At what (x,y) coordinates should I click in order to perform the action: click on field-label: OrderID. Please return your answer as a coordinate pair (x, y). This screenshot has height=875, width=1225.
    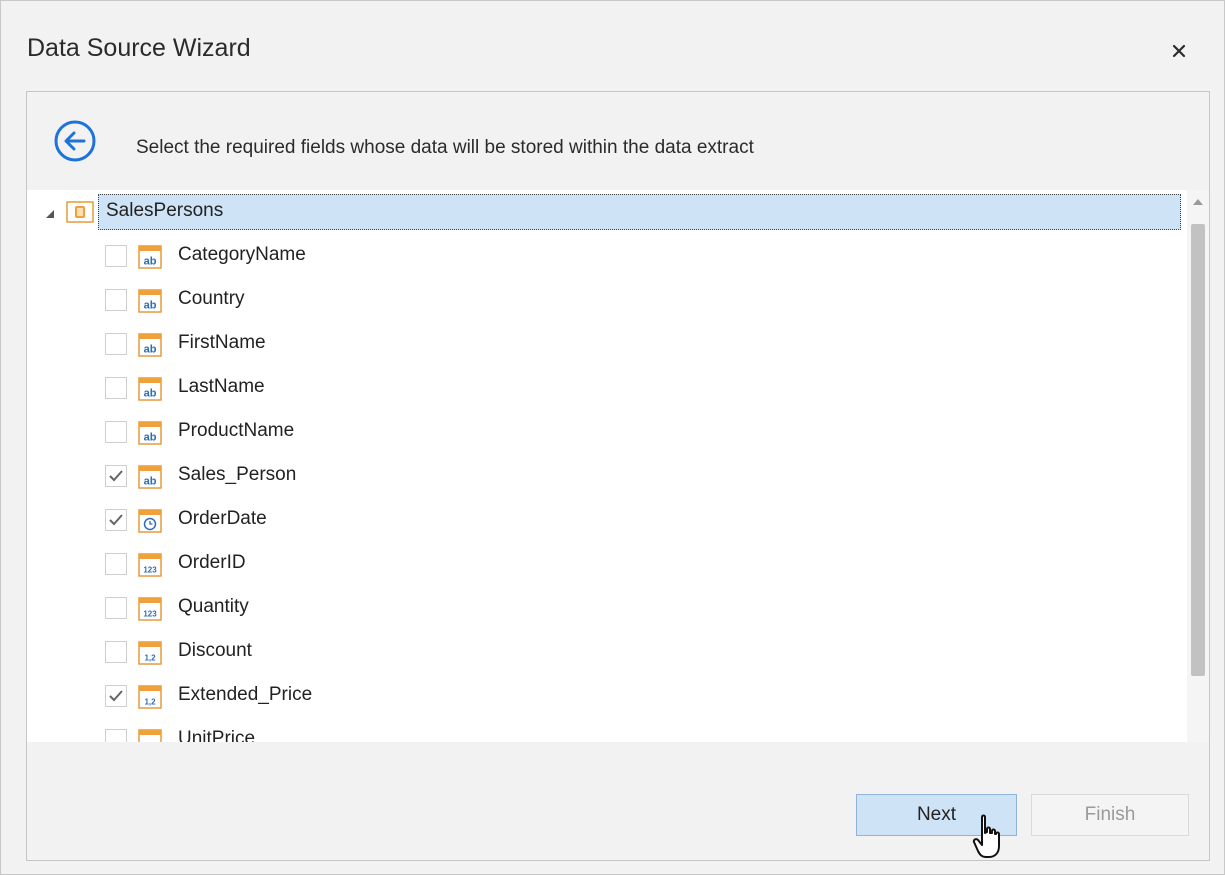
    Looking at the image, I should click on (212, 562).